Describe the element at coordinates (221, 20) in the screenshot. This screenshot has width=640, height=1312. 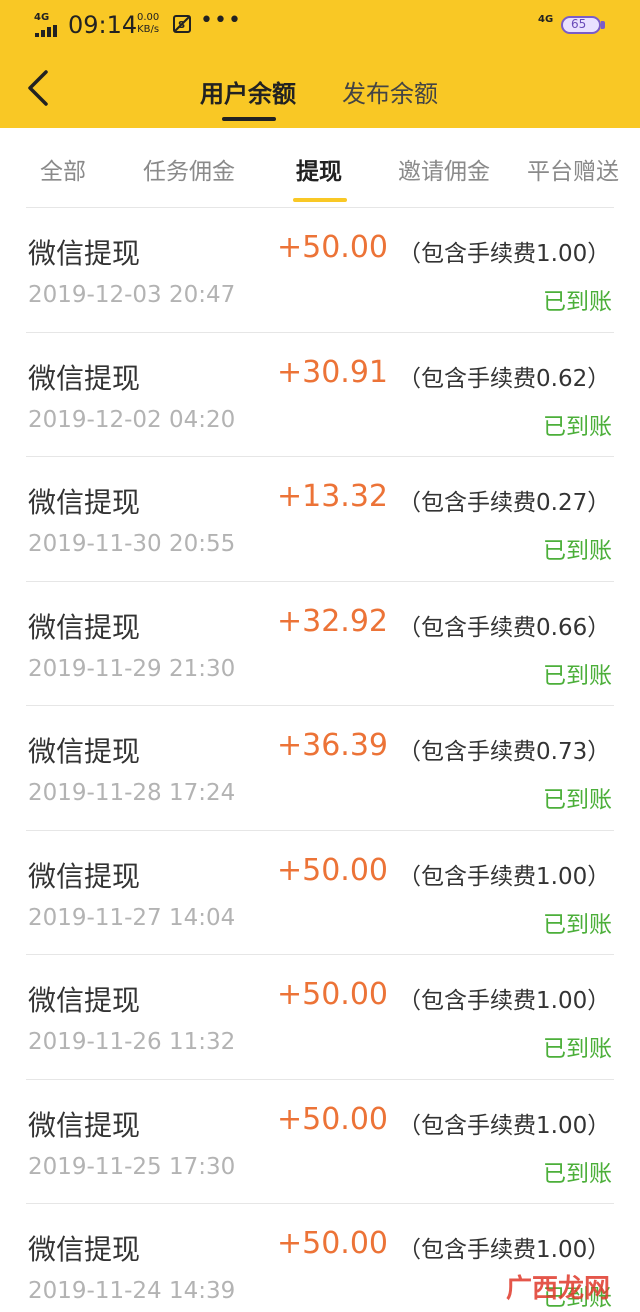
I see `more-icon: •••` at that location.